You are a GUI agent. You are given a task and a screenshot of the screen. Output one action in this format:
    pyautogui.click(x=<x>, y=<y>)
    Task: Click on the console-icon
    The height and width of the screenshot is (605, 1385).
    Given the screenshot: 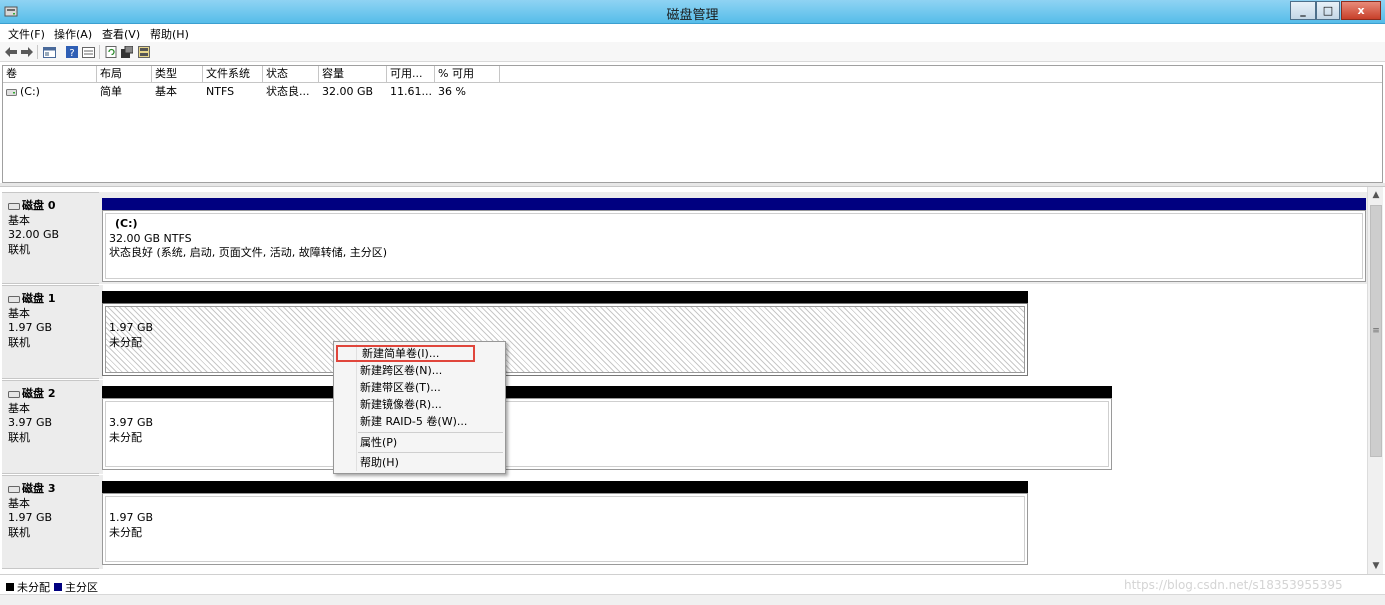 What is the action you would take?
    pyautogui.click(x=49, y=52)
    